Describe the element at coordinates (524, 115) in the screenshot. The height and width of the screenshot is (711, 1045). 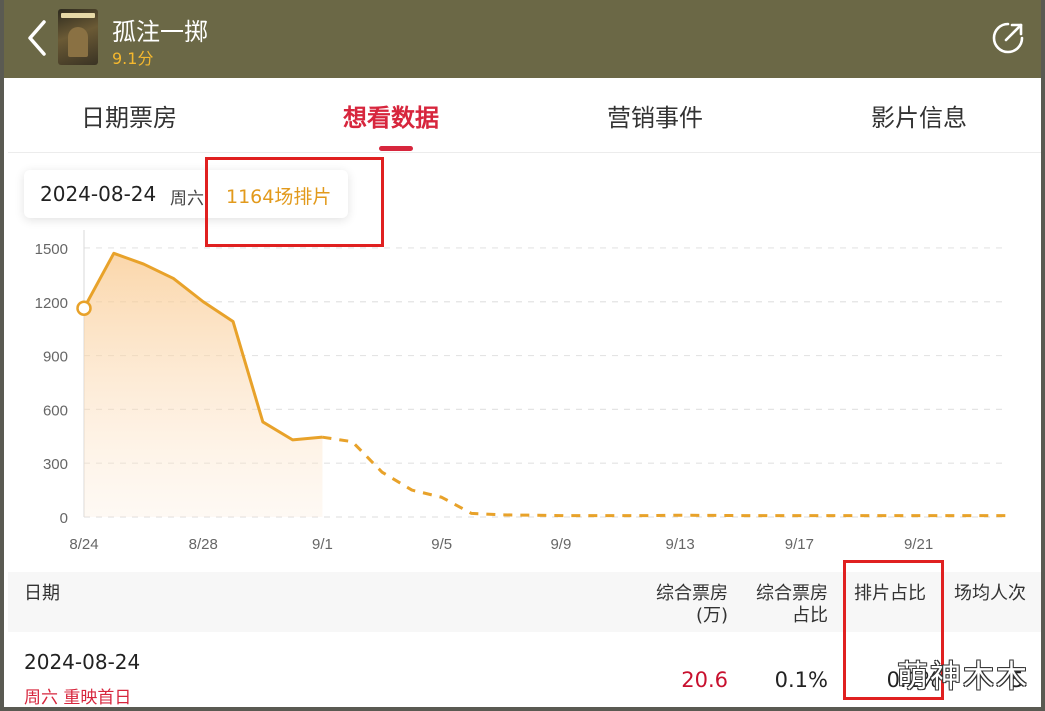
I see `tab-bar: 日期票房 想看数据 营销事件 影片信息` at that location.